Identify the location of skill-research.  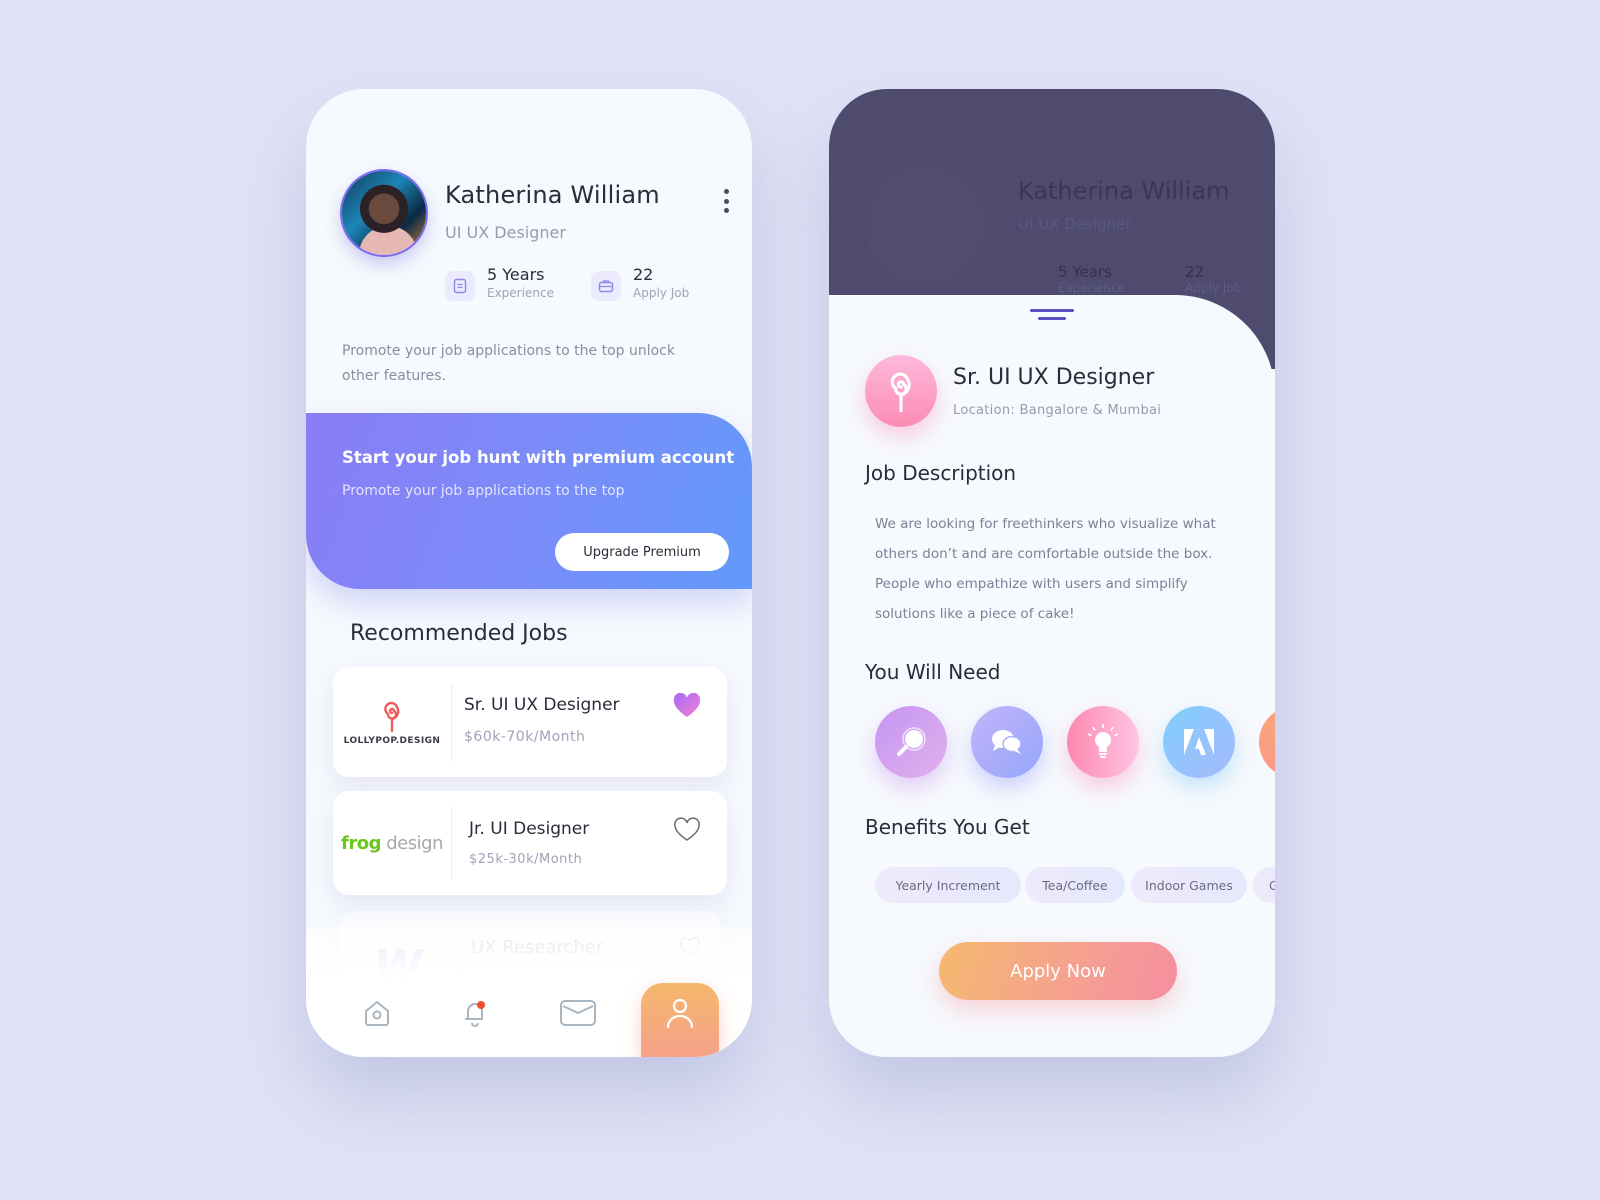
(911, 742).